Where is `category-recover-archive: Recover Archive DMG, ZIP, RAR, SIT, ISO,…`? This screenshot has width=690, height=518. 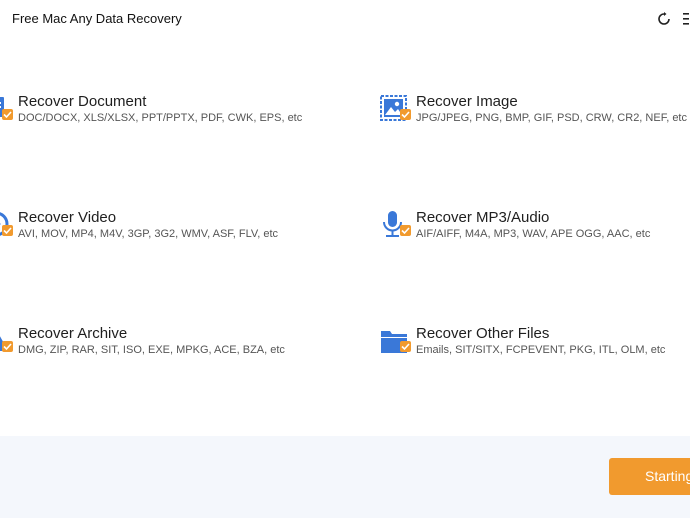
category-recover-archive: Recover Archive DMG, ZIP, RAR, SIT, ISO,… is located at coordinates (151, 347).